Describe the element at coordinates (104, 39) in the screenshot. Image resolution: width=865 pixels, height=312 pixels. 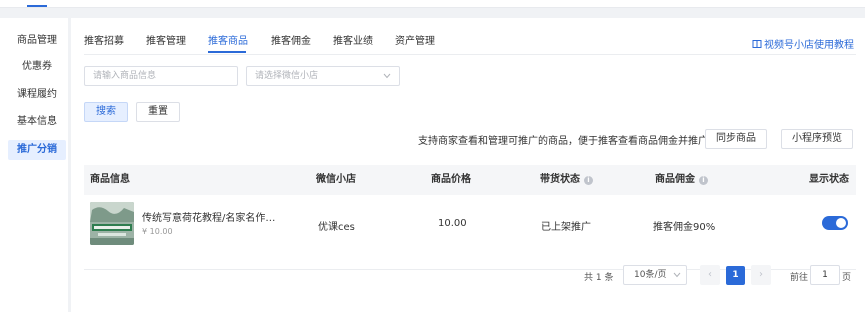
I see `tab-recruit: 推客招募` at that location.